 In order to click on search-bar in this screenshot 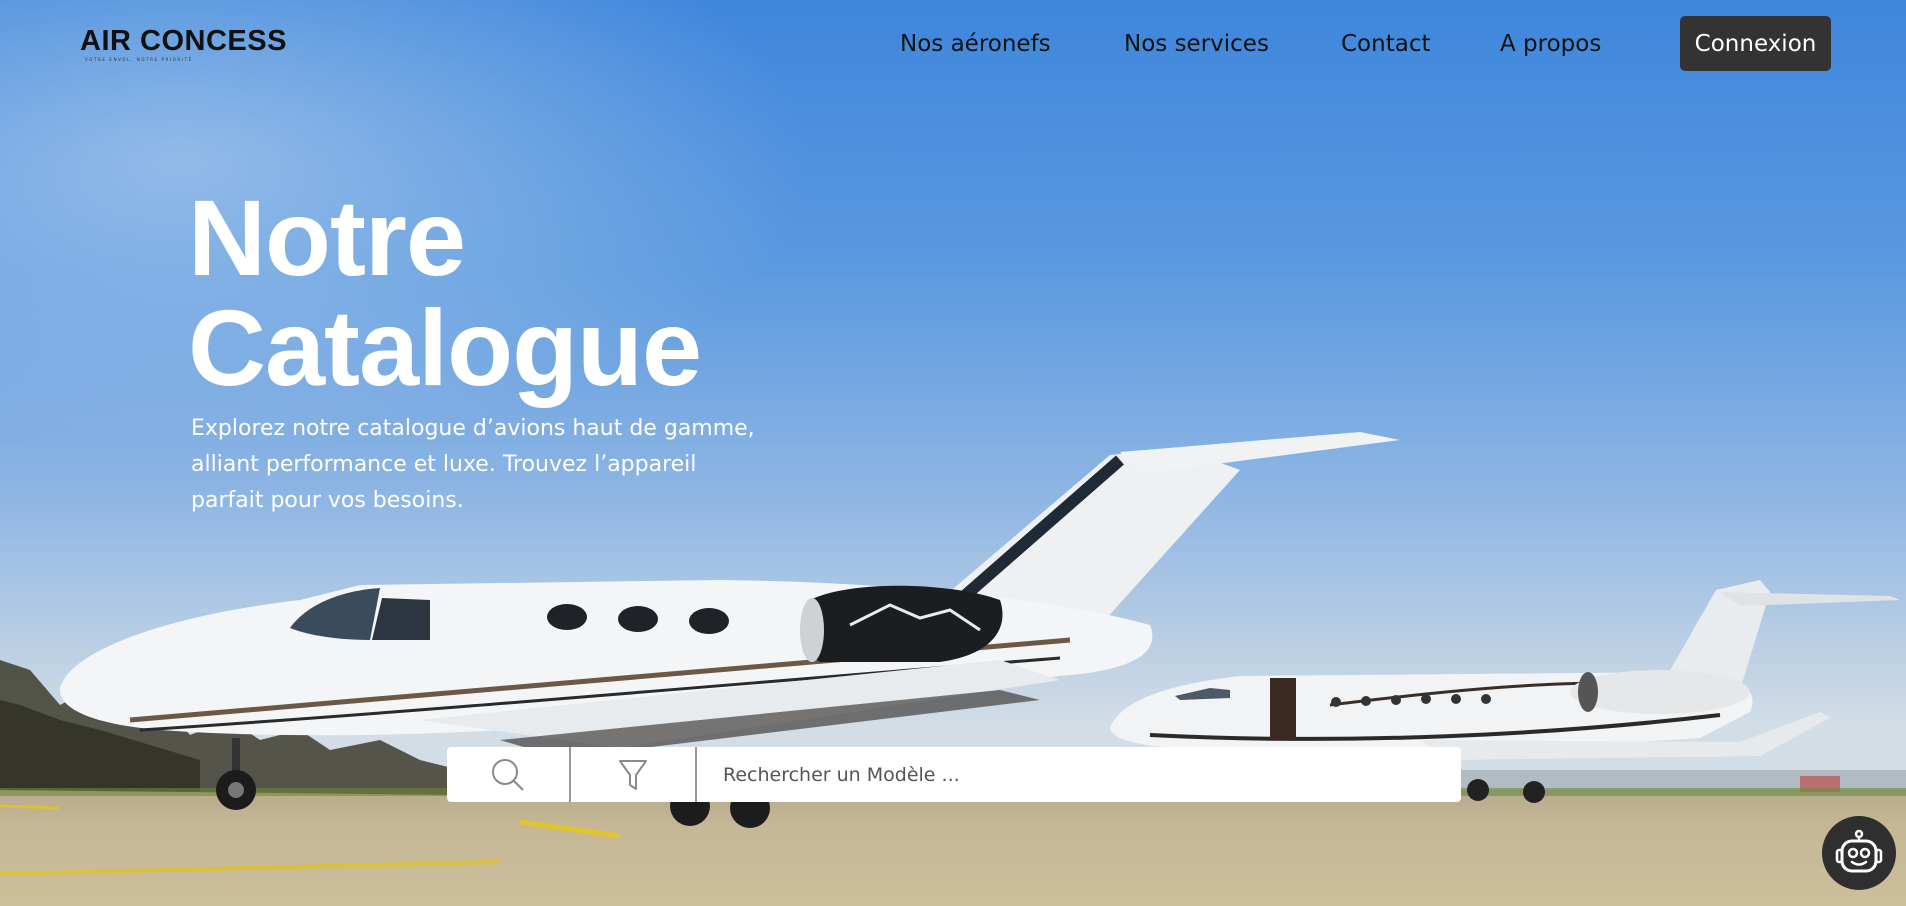, I will do `click(954, 774)`.